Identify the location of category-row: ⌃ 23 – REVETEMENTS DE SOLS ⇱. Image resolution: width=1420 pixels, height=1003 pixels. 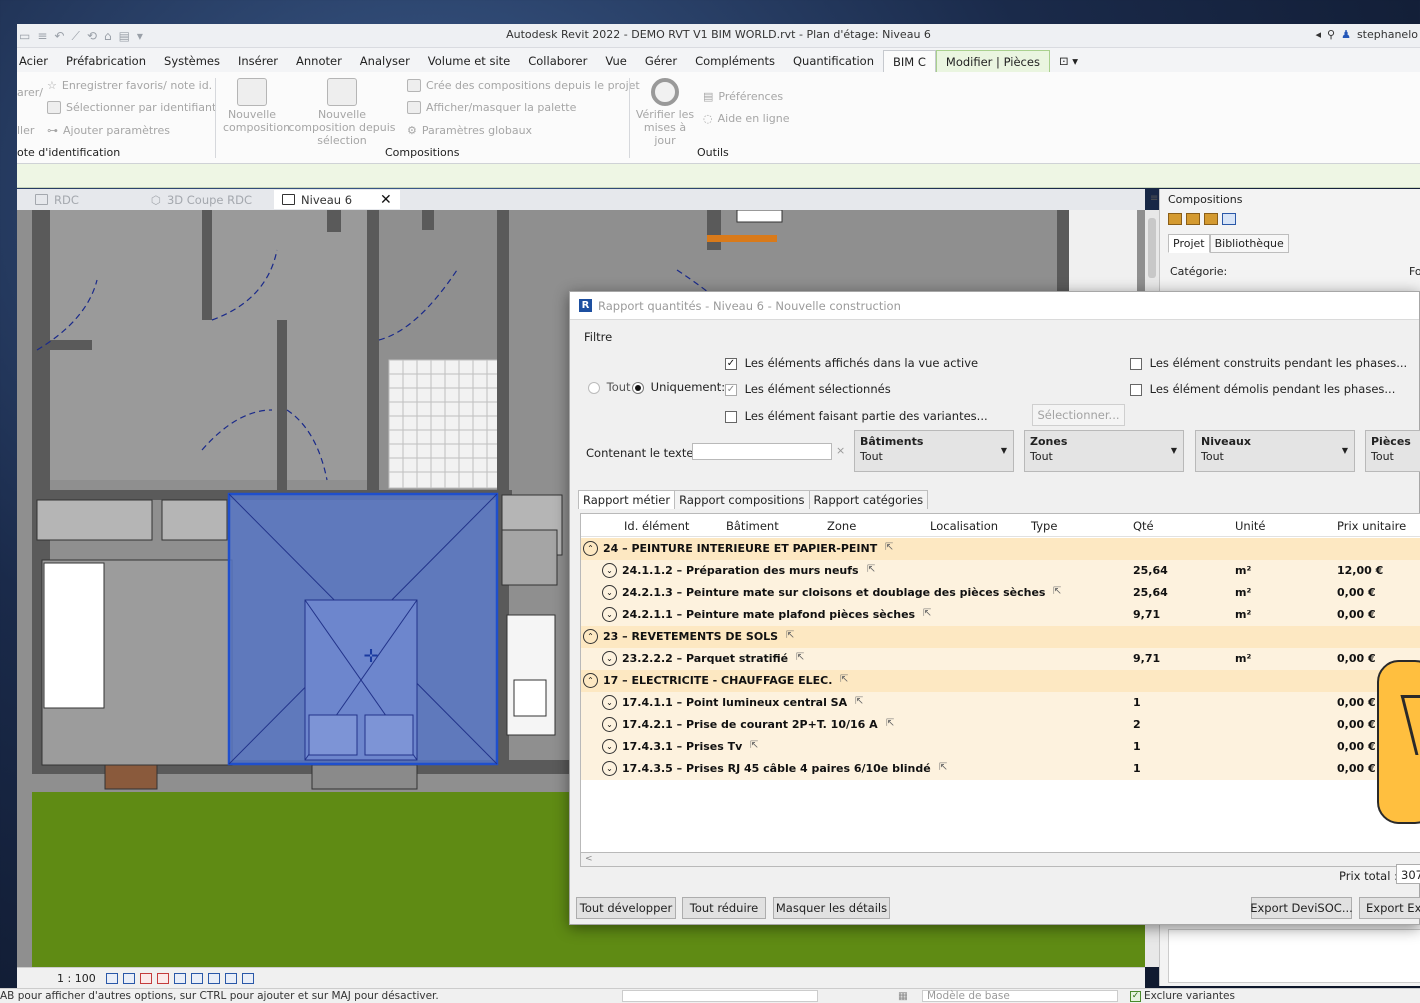
(1000, 637).